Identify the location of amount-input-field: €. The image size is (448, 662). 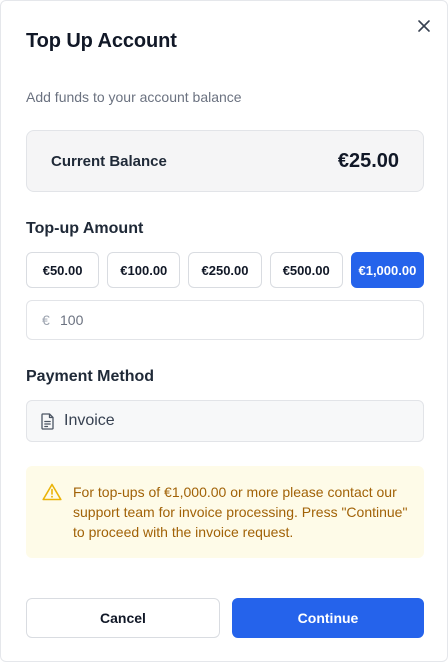
(225, 320).